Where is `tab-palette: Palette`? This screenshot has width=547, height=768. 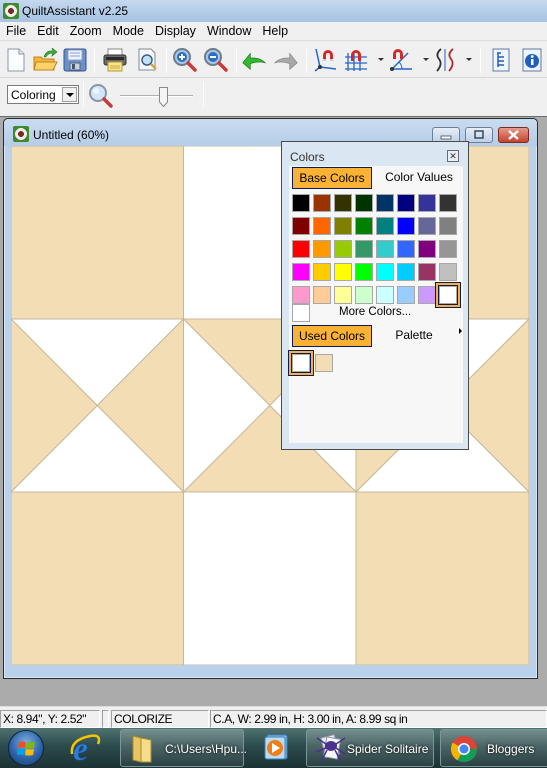
tab-palette: Palette is located at coordinates (414, 336).